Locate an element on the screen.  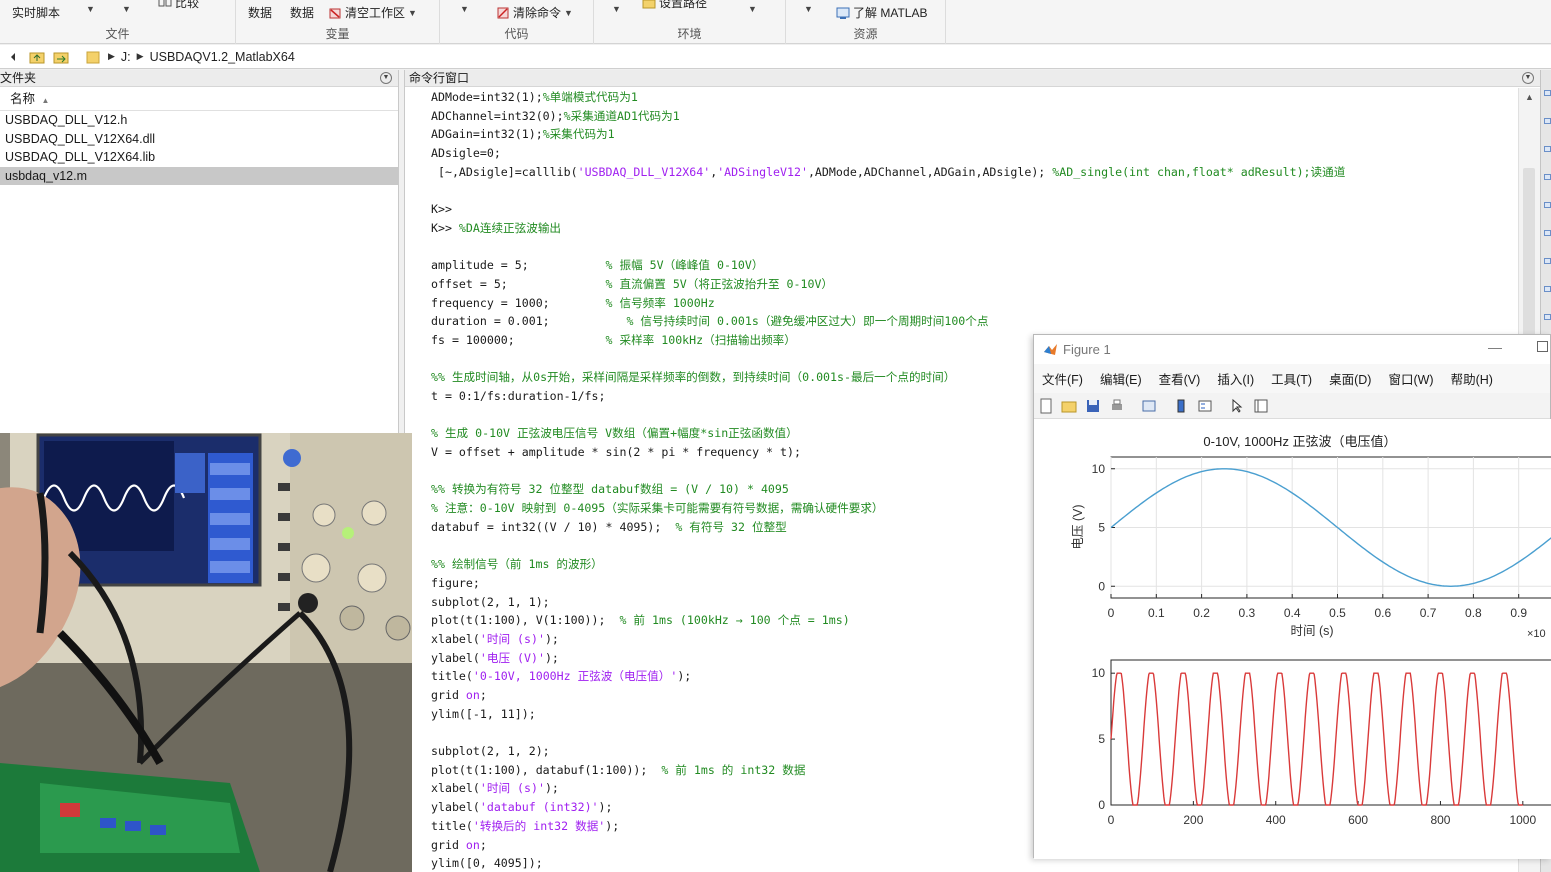
group-label-environment: 环境 is located at coordinates (689, 34).